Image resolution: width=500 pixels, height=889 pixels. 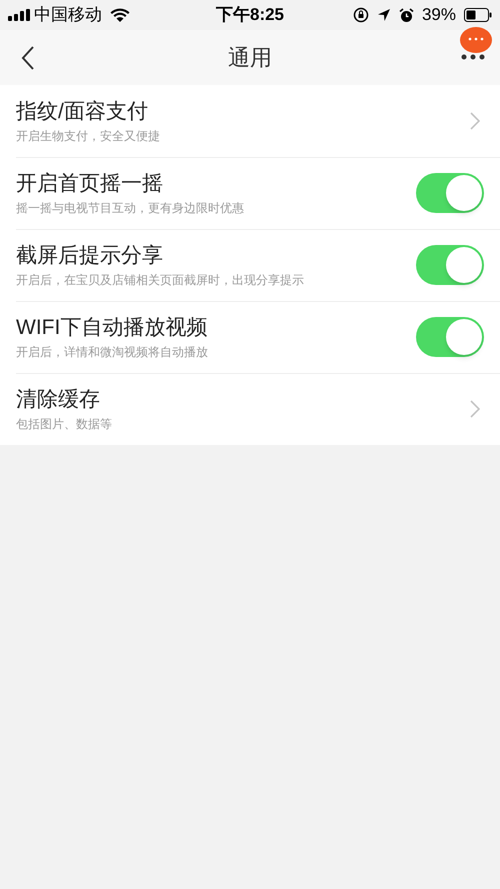 I want to click on setting-title: 指纹/面容支付, so click(x=82, y=111).